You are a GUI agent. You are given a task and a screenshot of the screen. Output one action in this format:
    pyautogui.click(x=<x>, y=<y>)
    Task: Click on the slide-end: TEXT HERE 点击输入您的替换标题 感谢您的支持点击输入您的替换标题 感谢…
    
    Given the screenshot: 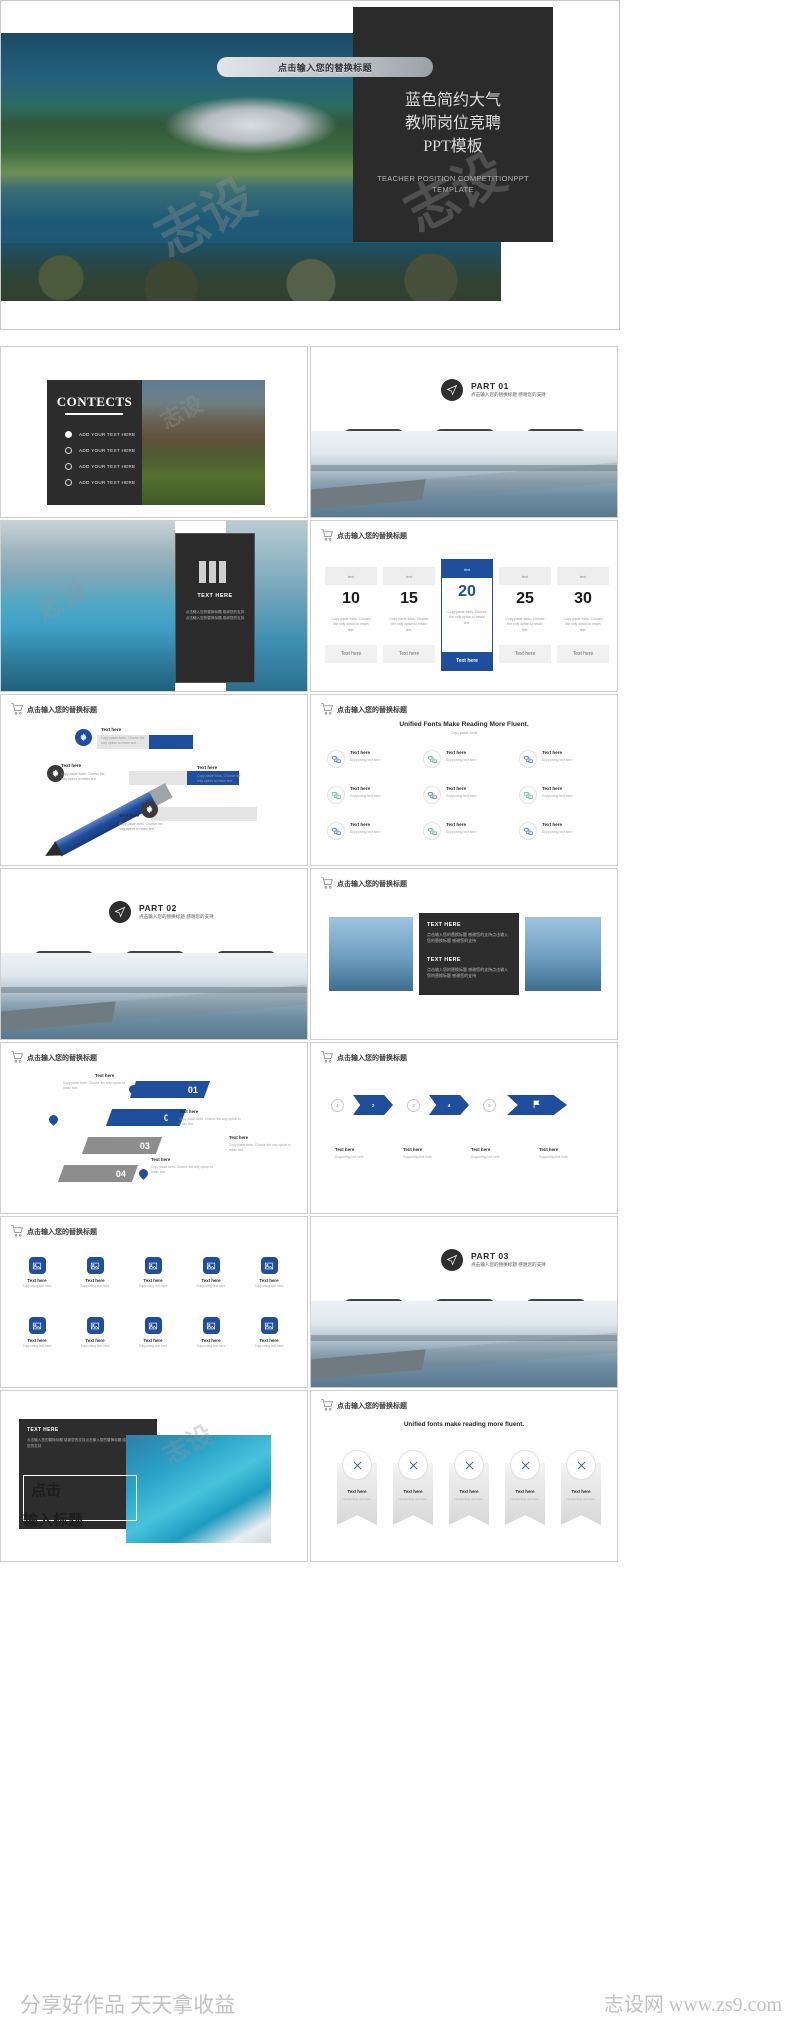 What is the action you would take?
    pyautogui.click(x=154, y=1476)
    